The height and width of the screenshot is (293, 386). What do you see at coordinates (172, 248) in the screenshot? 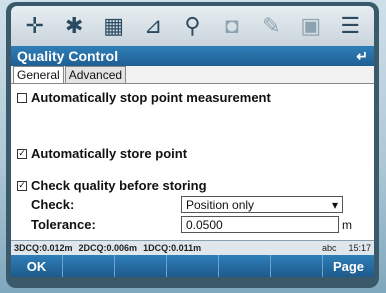
I see `status-1dcq: 1DCQ:0.011m` at bounding box center [172, 248].